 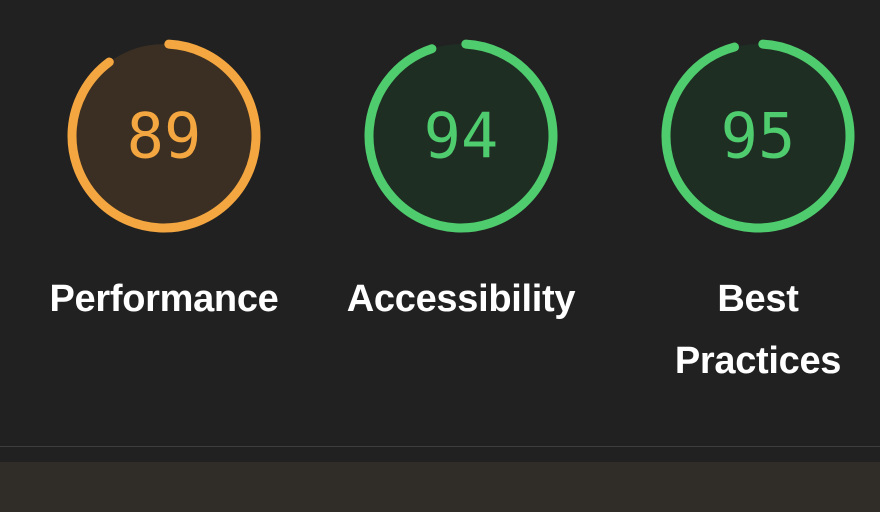 I want to click on gauge-score-accessibility: 94, so click(x=461, y=136).